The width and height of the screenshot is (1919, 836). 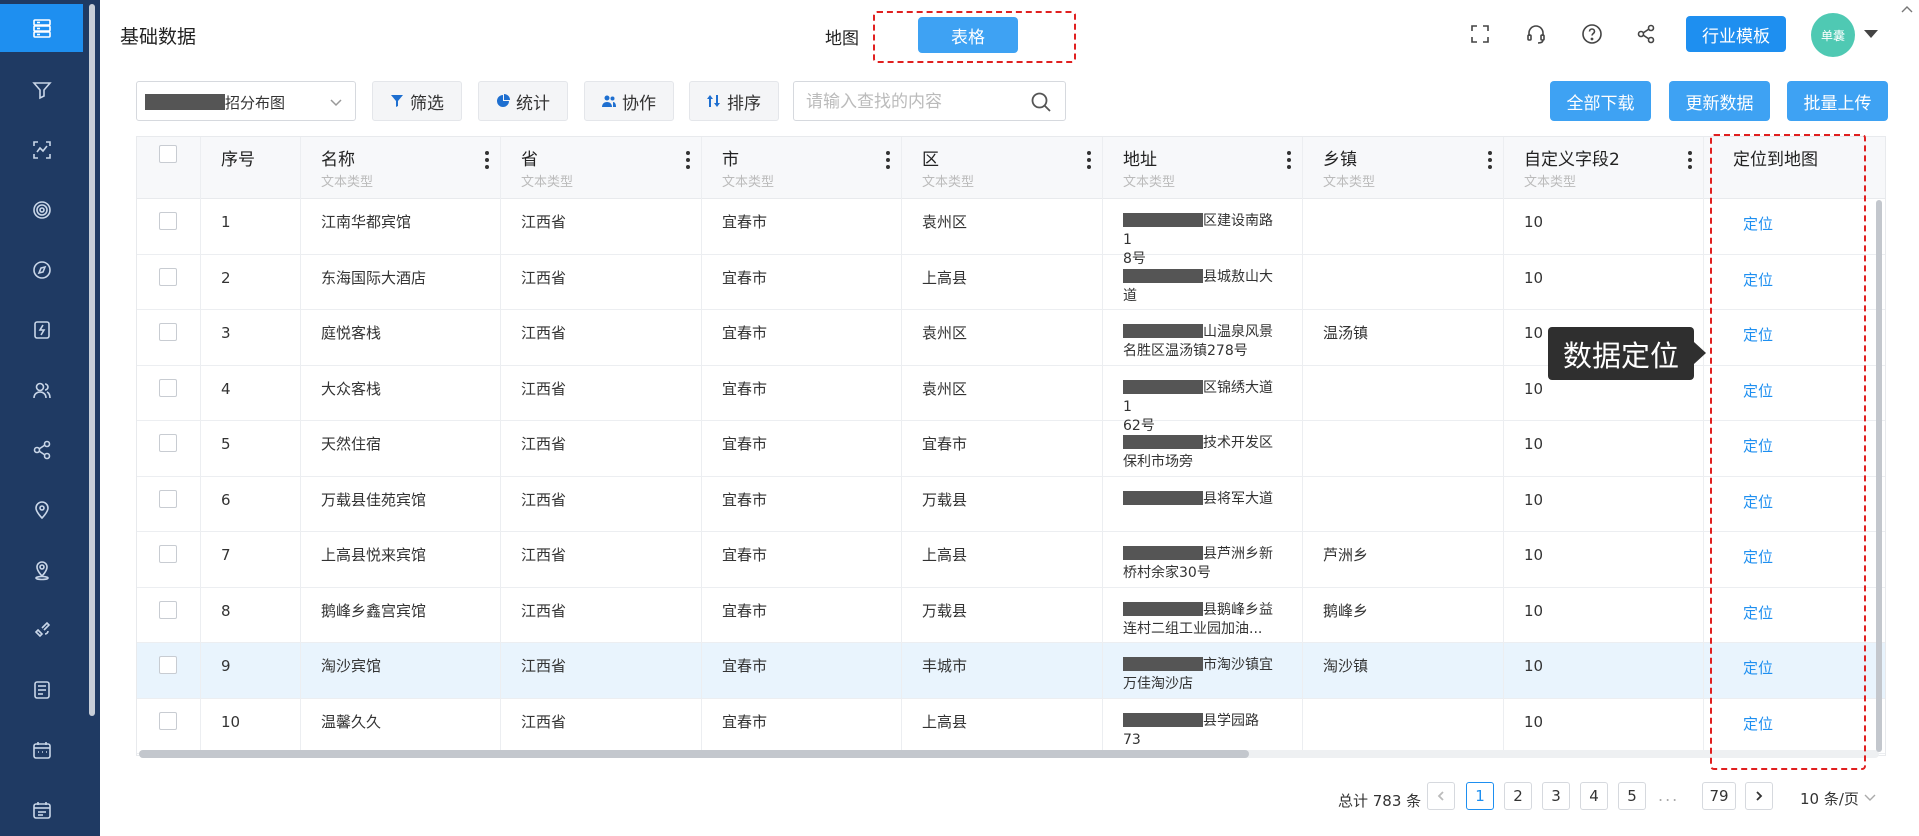 I want to click on column-header-custom2: 自定义字段2 文本类型, so click(x=1604, y=168).